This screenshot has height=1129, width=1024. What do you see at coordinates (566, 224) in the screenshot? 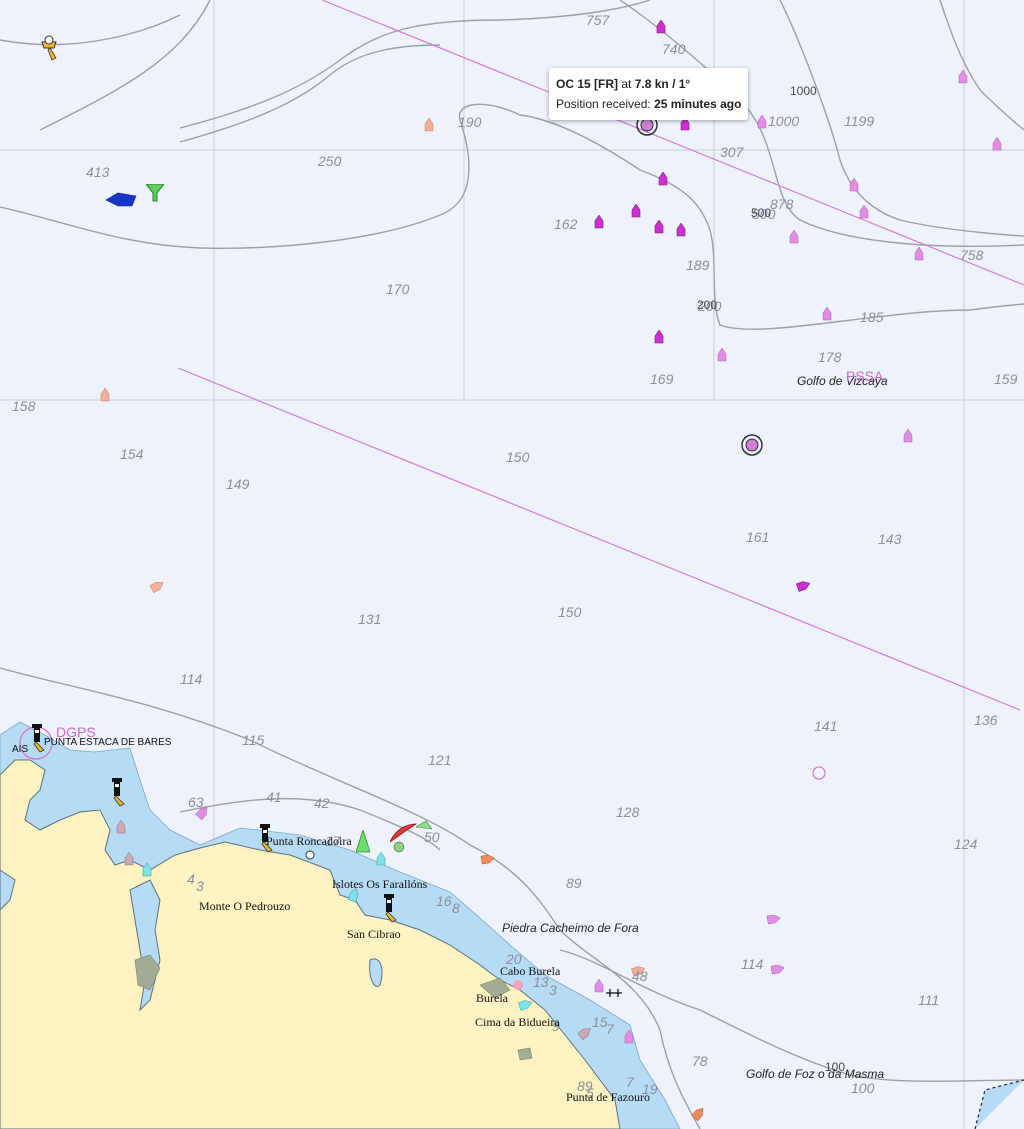
I see `depth-sounding: 162` at bounding box center [566, 224].